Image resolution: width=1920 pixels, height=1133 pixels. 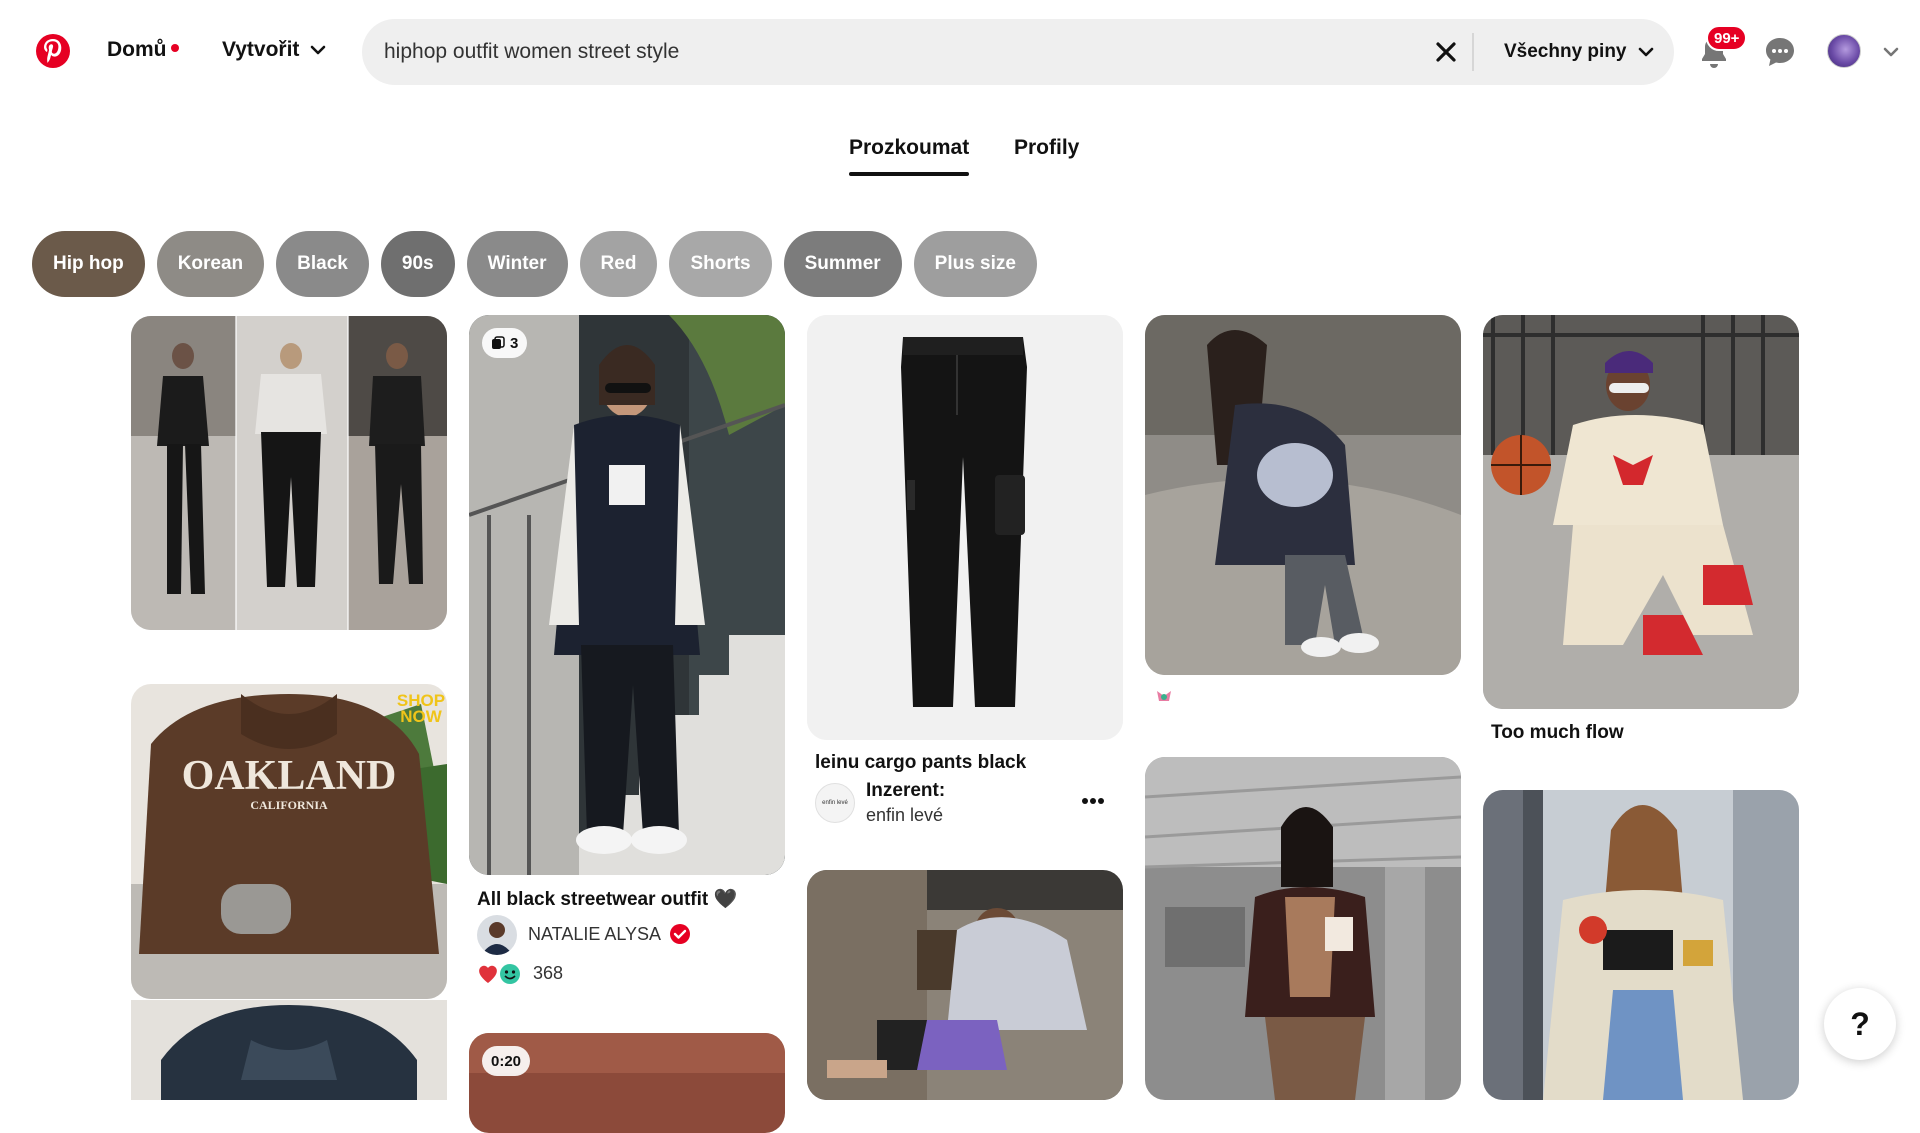 I want to click on notifications-badge: 99+, so click(x=1727, y=38).